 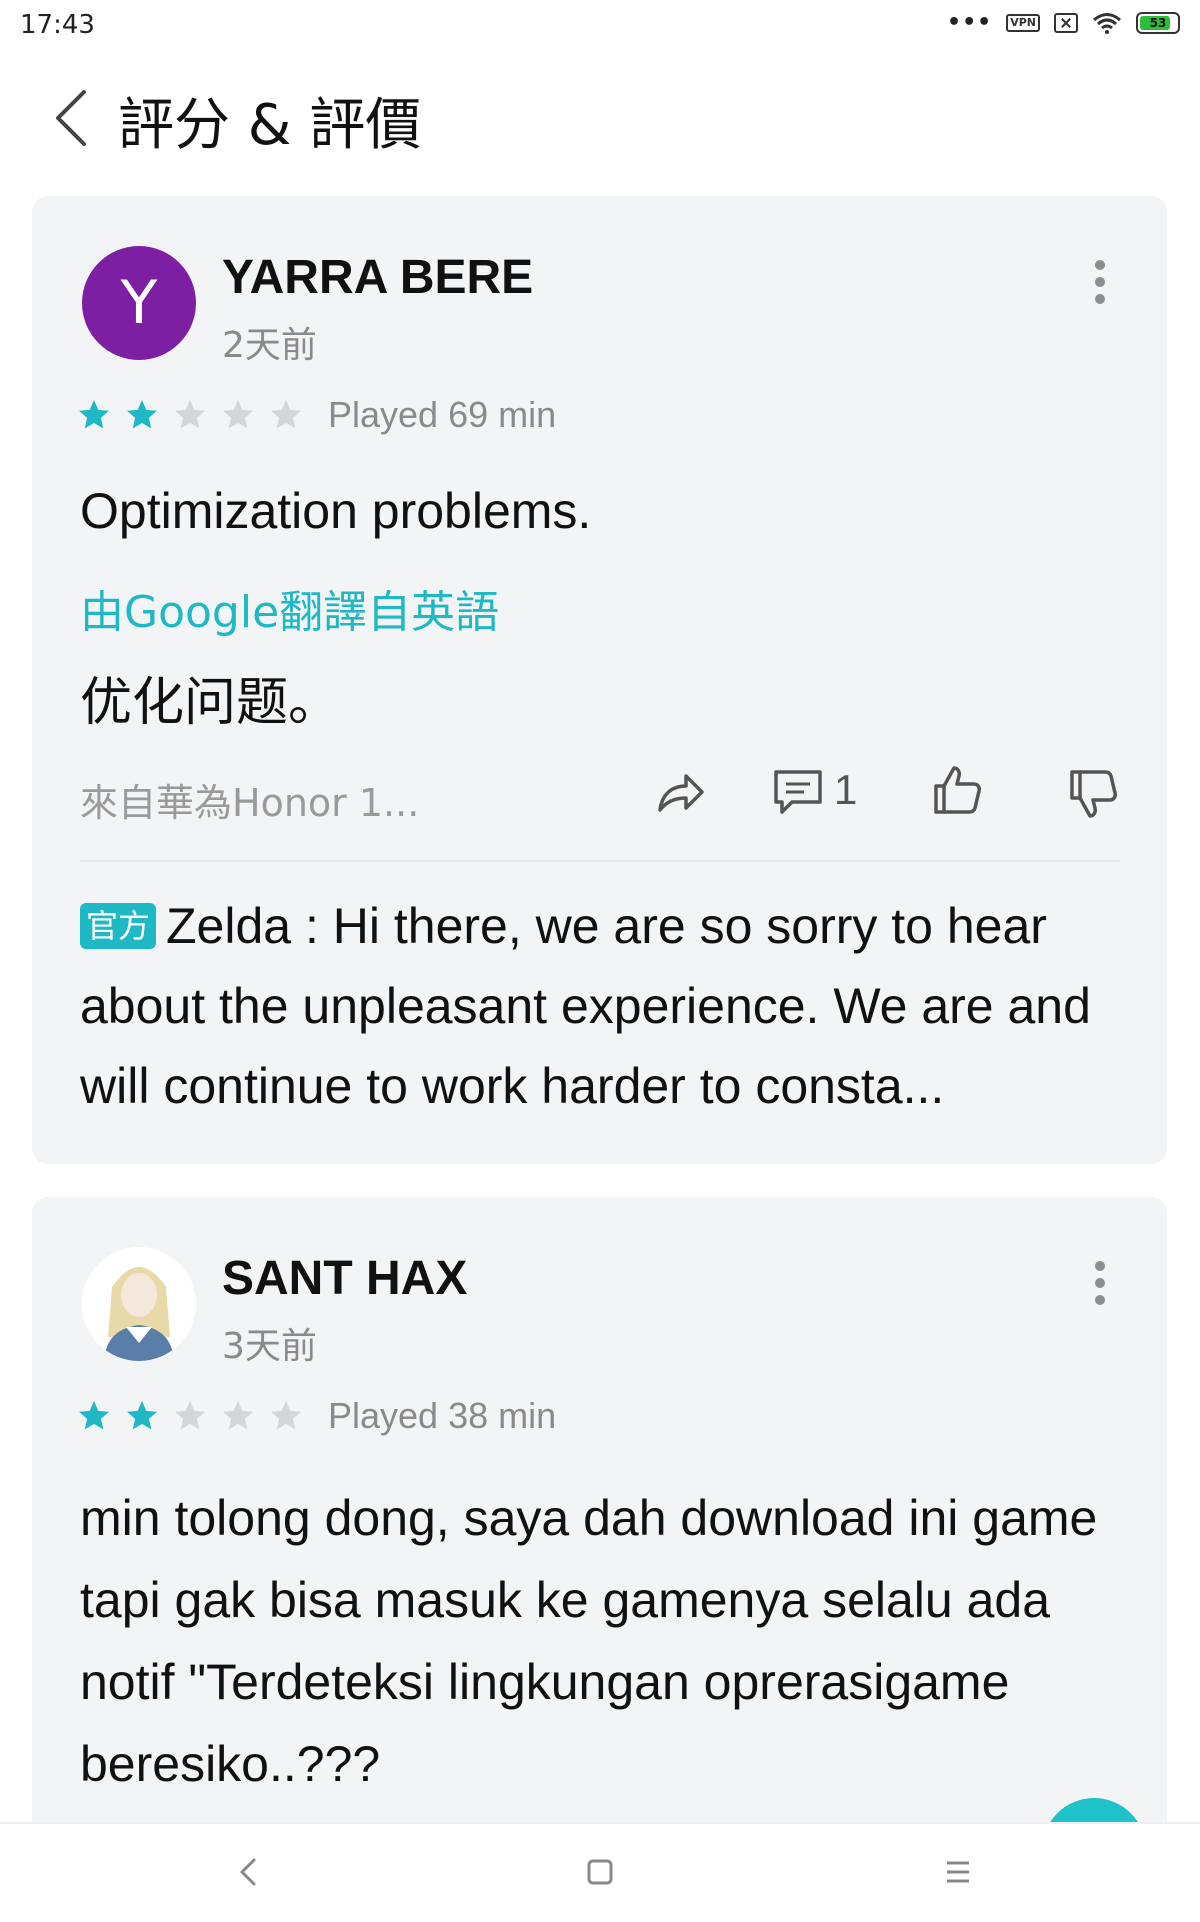 I want to click on played-time: Played 69 min, so click(x=442, y=414).